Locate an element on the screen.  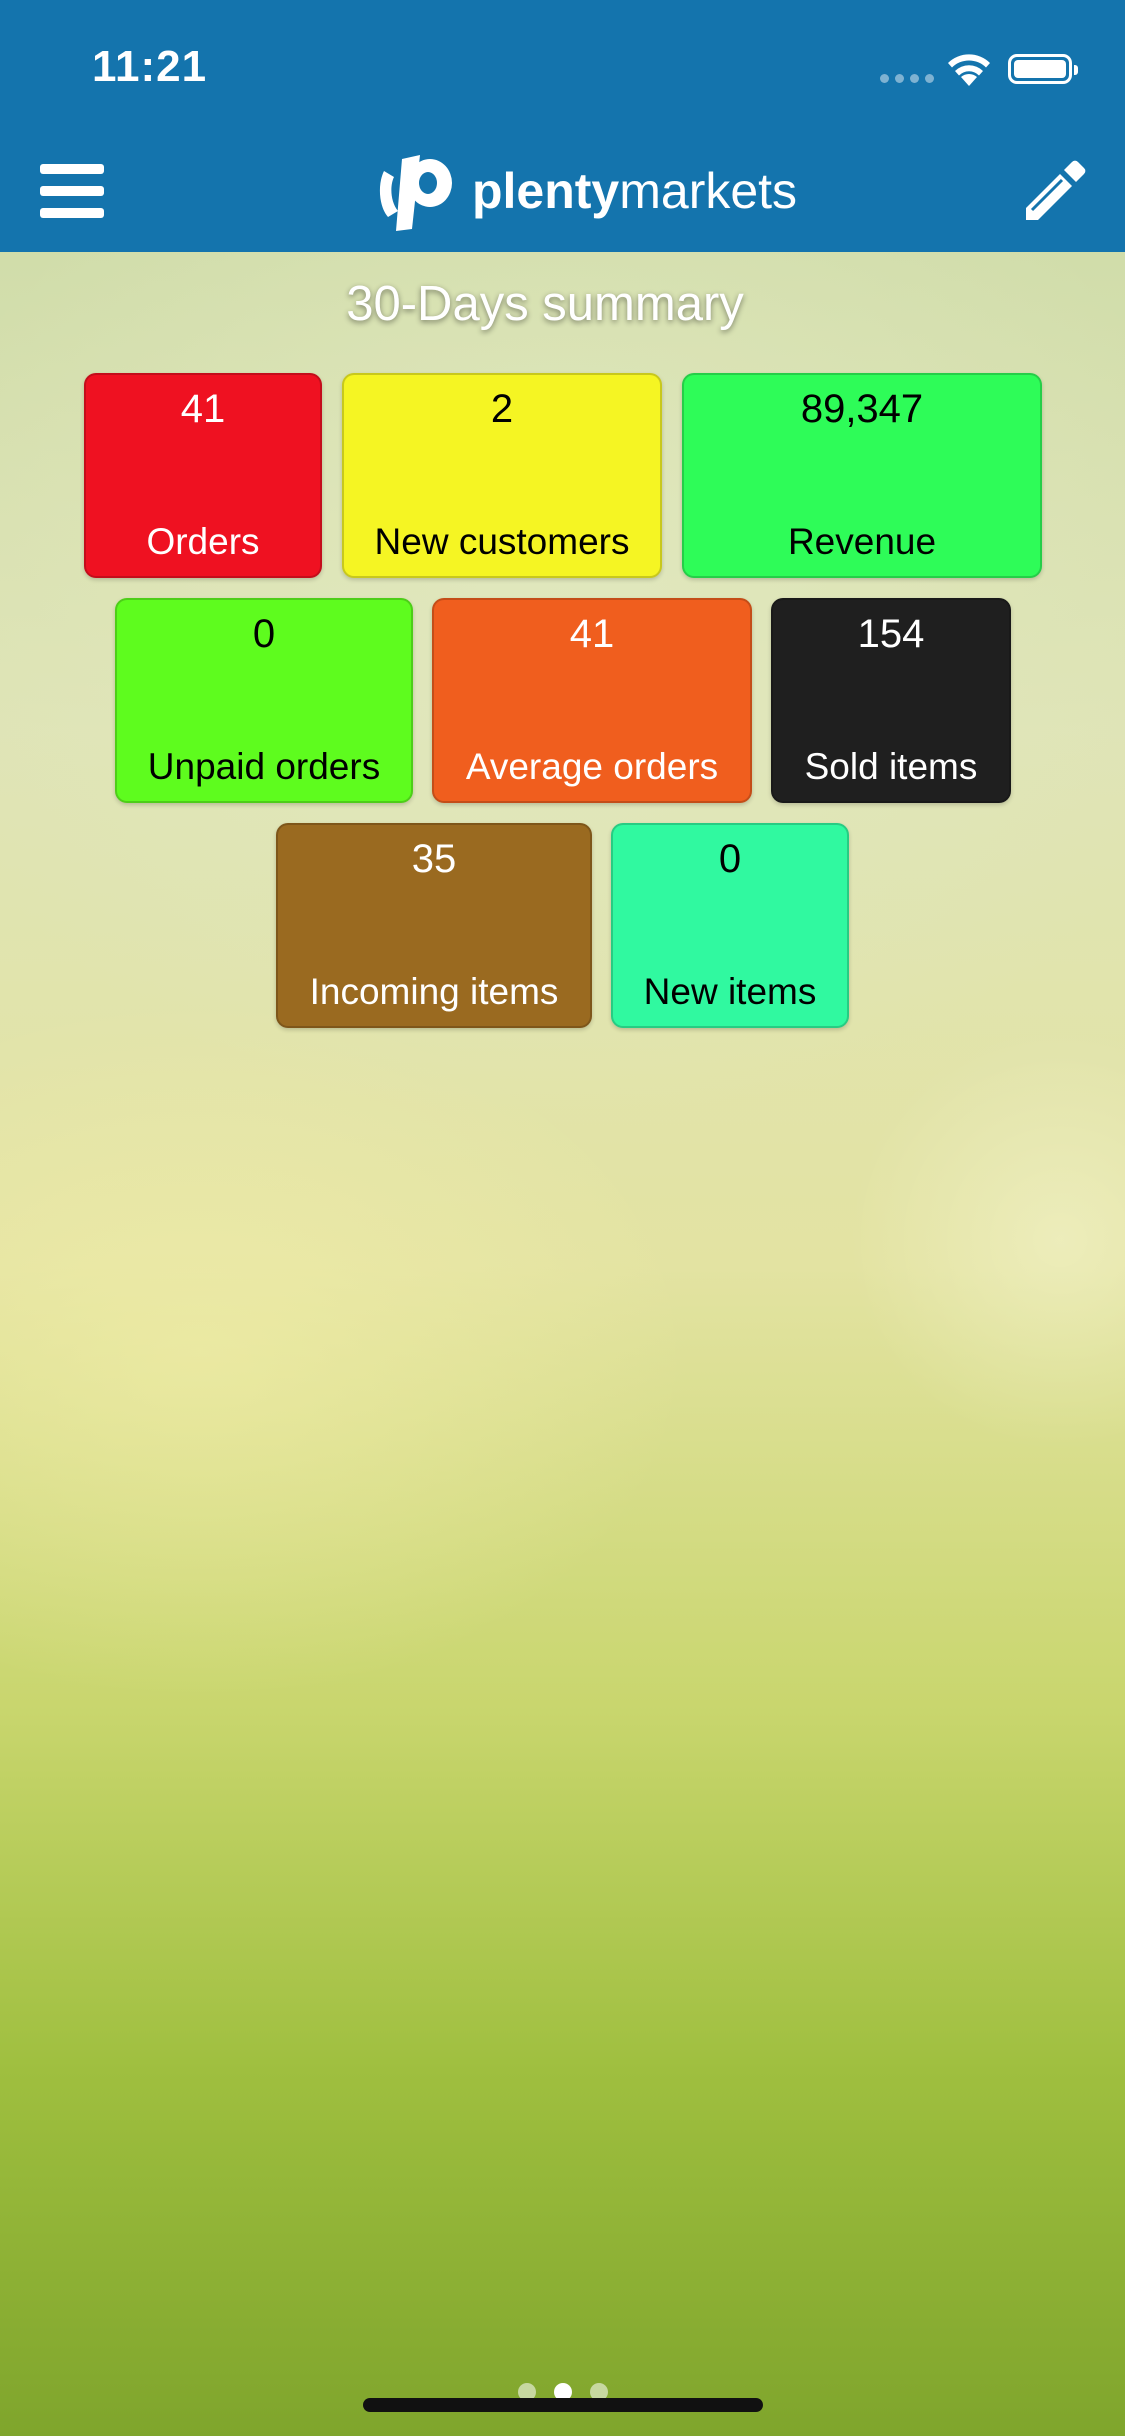
tile-label: Incoming items is located at coordinates (434, 991).